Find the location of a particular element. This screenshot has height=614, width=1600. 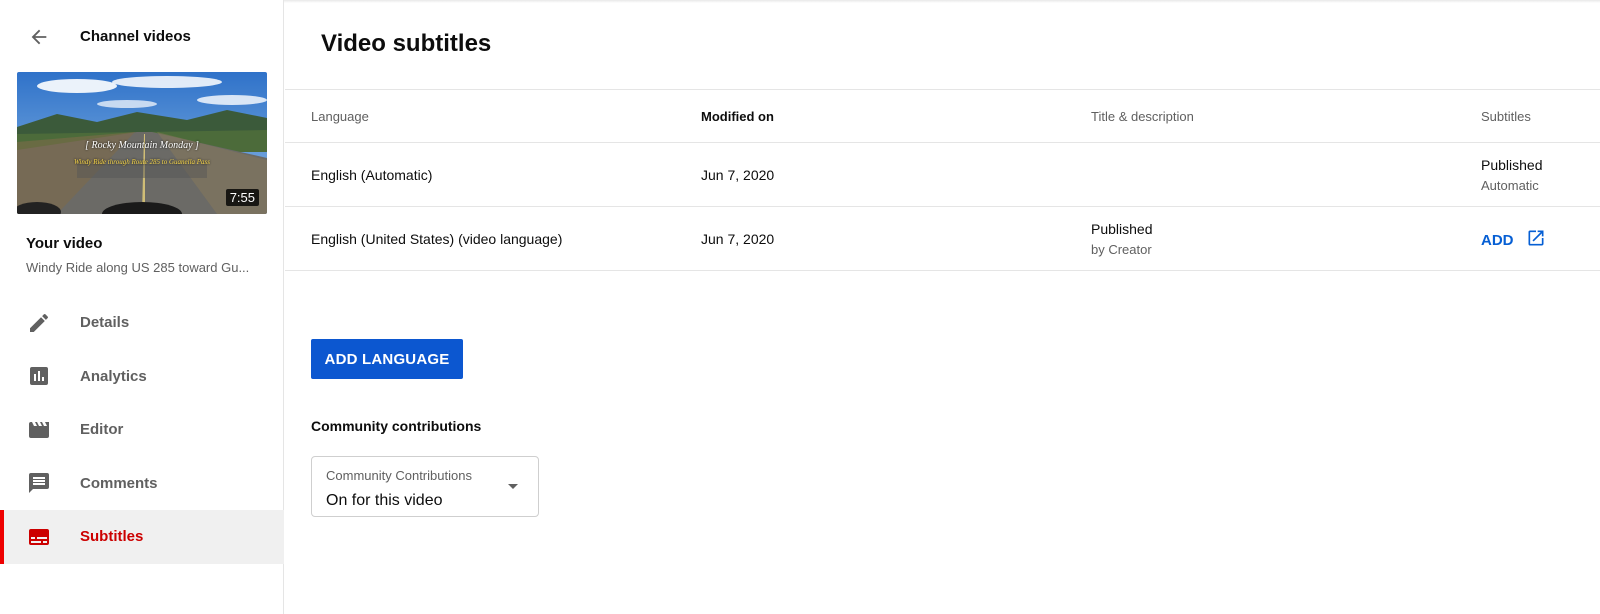

community-contributions-heading: Community contributions is located at coordinates (396, 426).